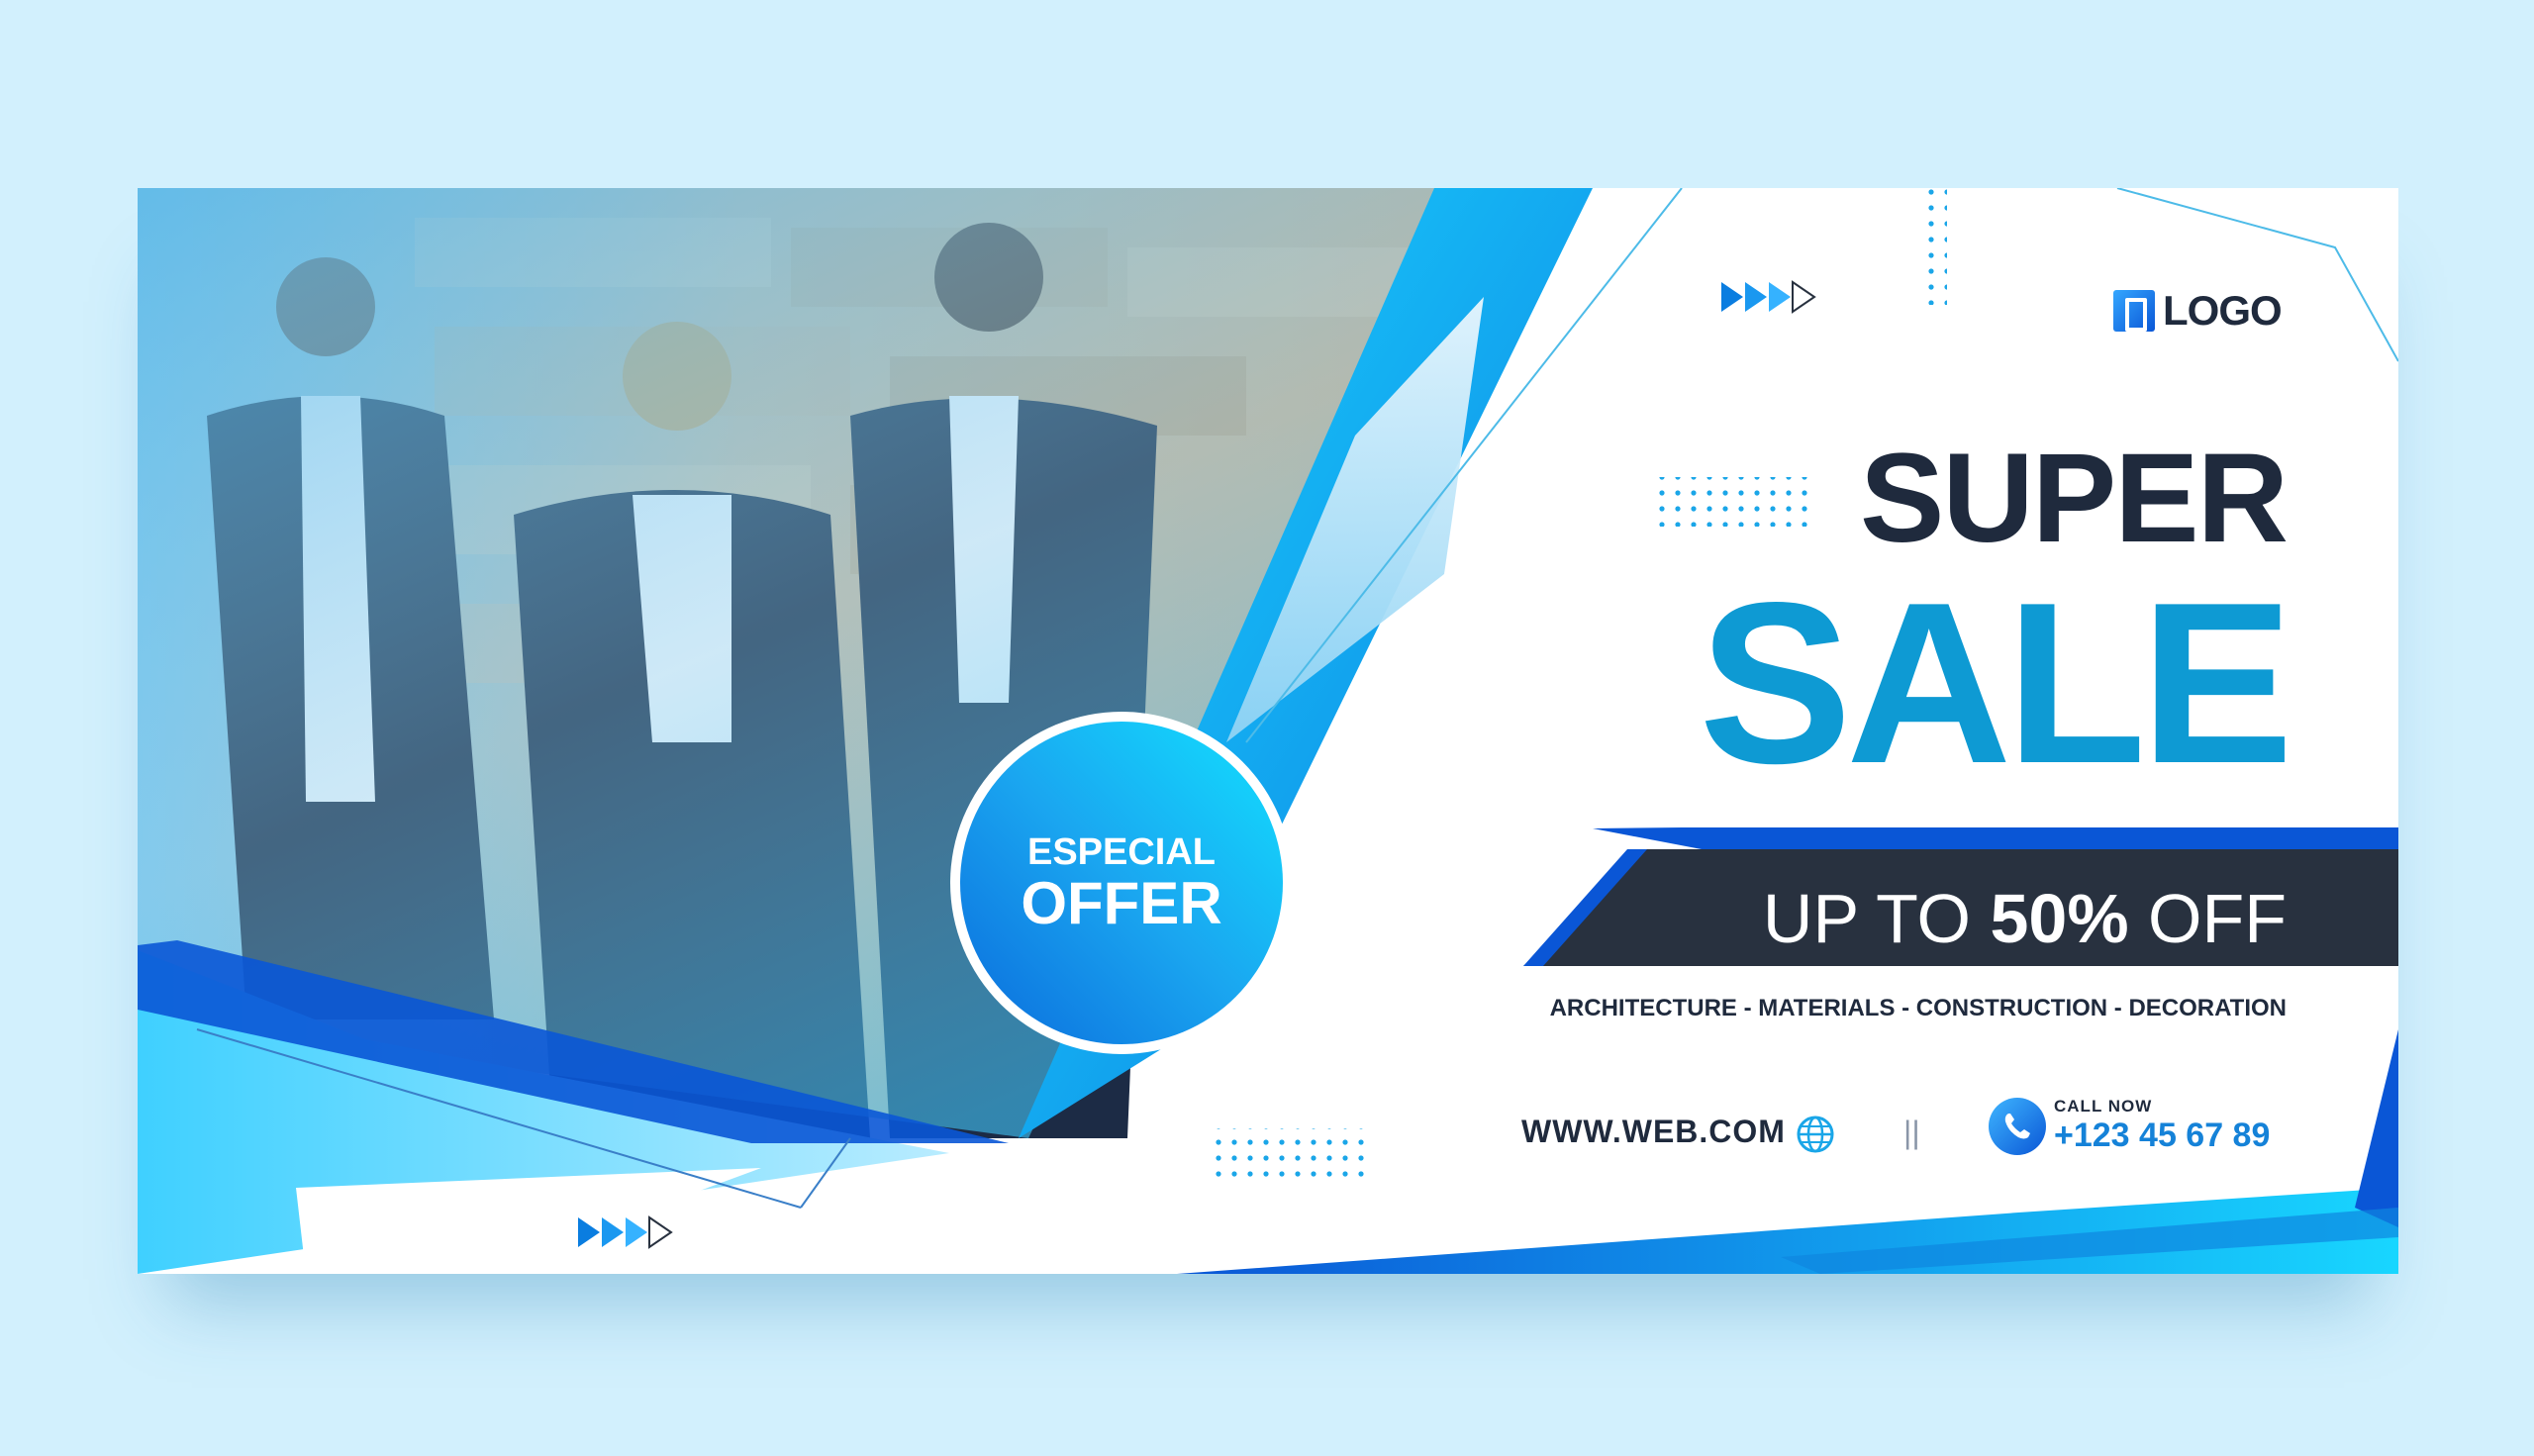 Image resolution: width=2534 pixels, height=1456 pixels. Describe the element at coordinates (2257, 275) in the screenshot. I see `top-right-line` at that location.